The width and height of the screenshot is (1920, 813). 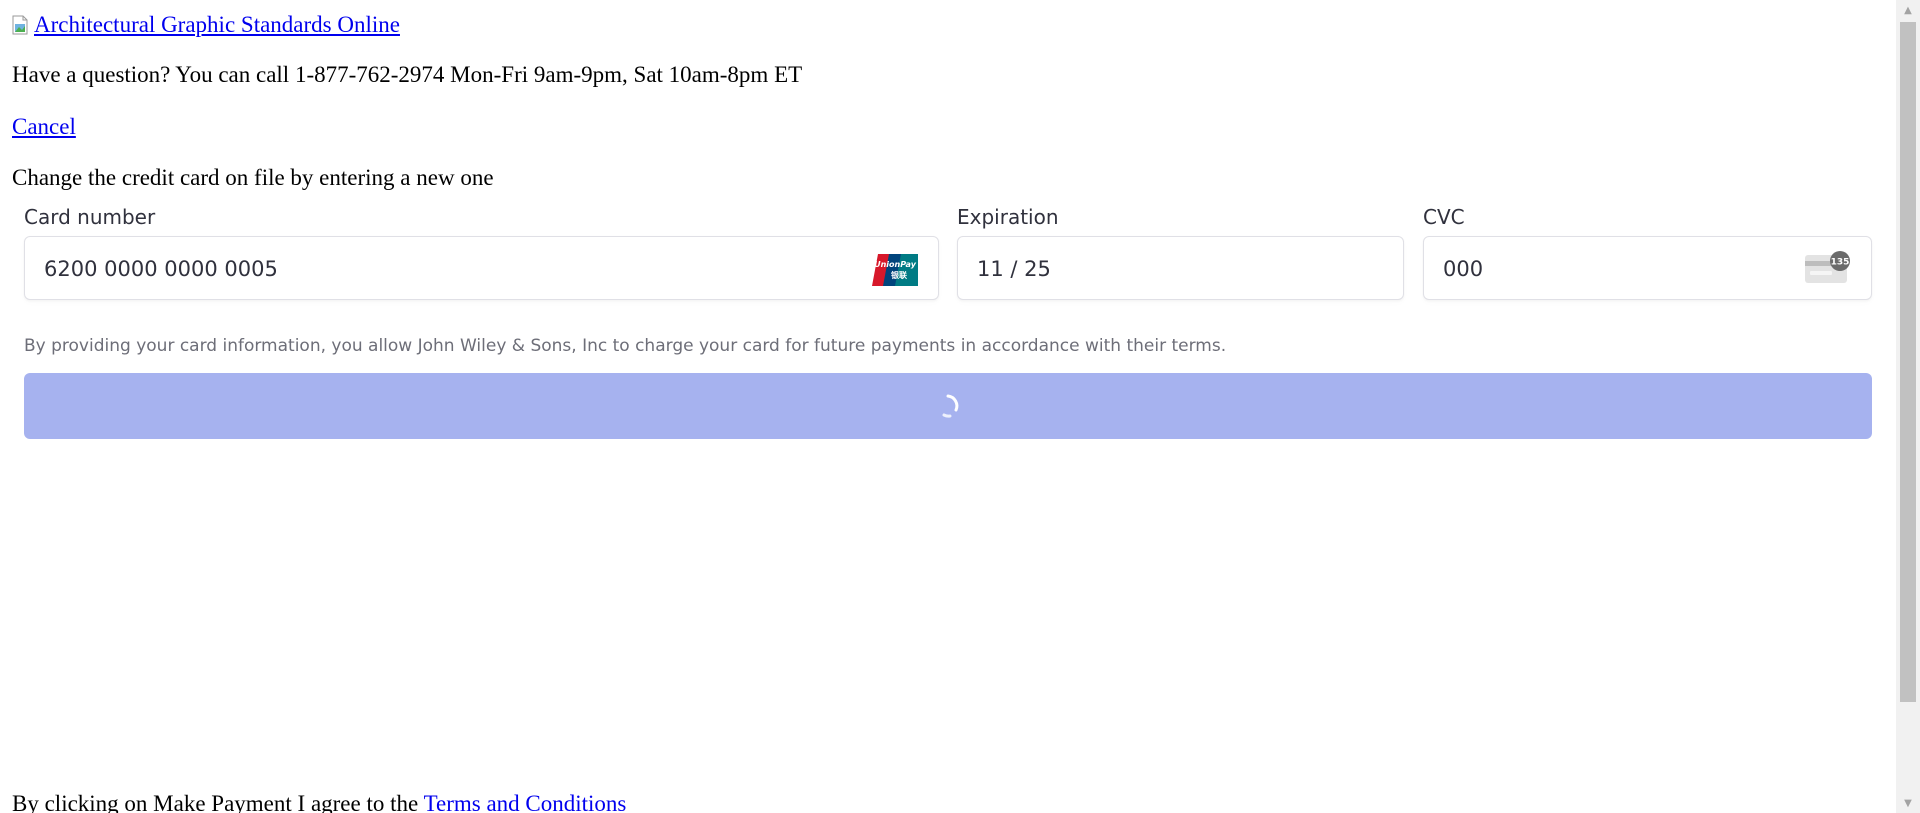 What do you see at coordinates (895, 264) in the screenshot?
I see `unionpay-text: UnionPay` at bounding box center [895, 264].